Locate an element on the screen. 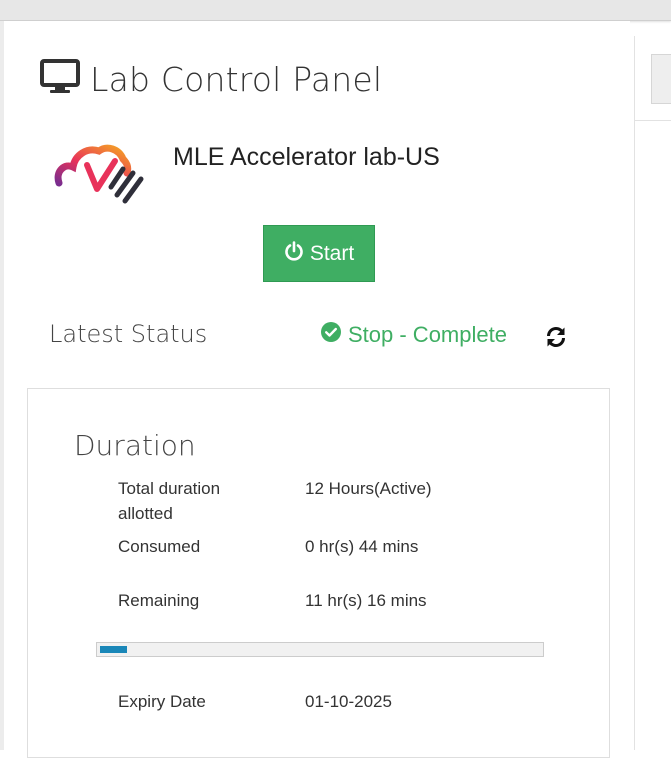  lab-name: MLE Accelerator lab-US is located at coordinates (306, 157).